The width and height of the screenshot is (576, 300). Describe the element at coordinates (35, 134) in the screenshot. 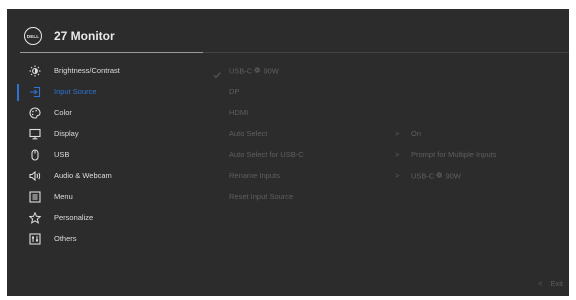

I see `display-icon` at that location.